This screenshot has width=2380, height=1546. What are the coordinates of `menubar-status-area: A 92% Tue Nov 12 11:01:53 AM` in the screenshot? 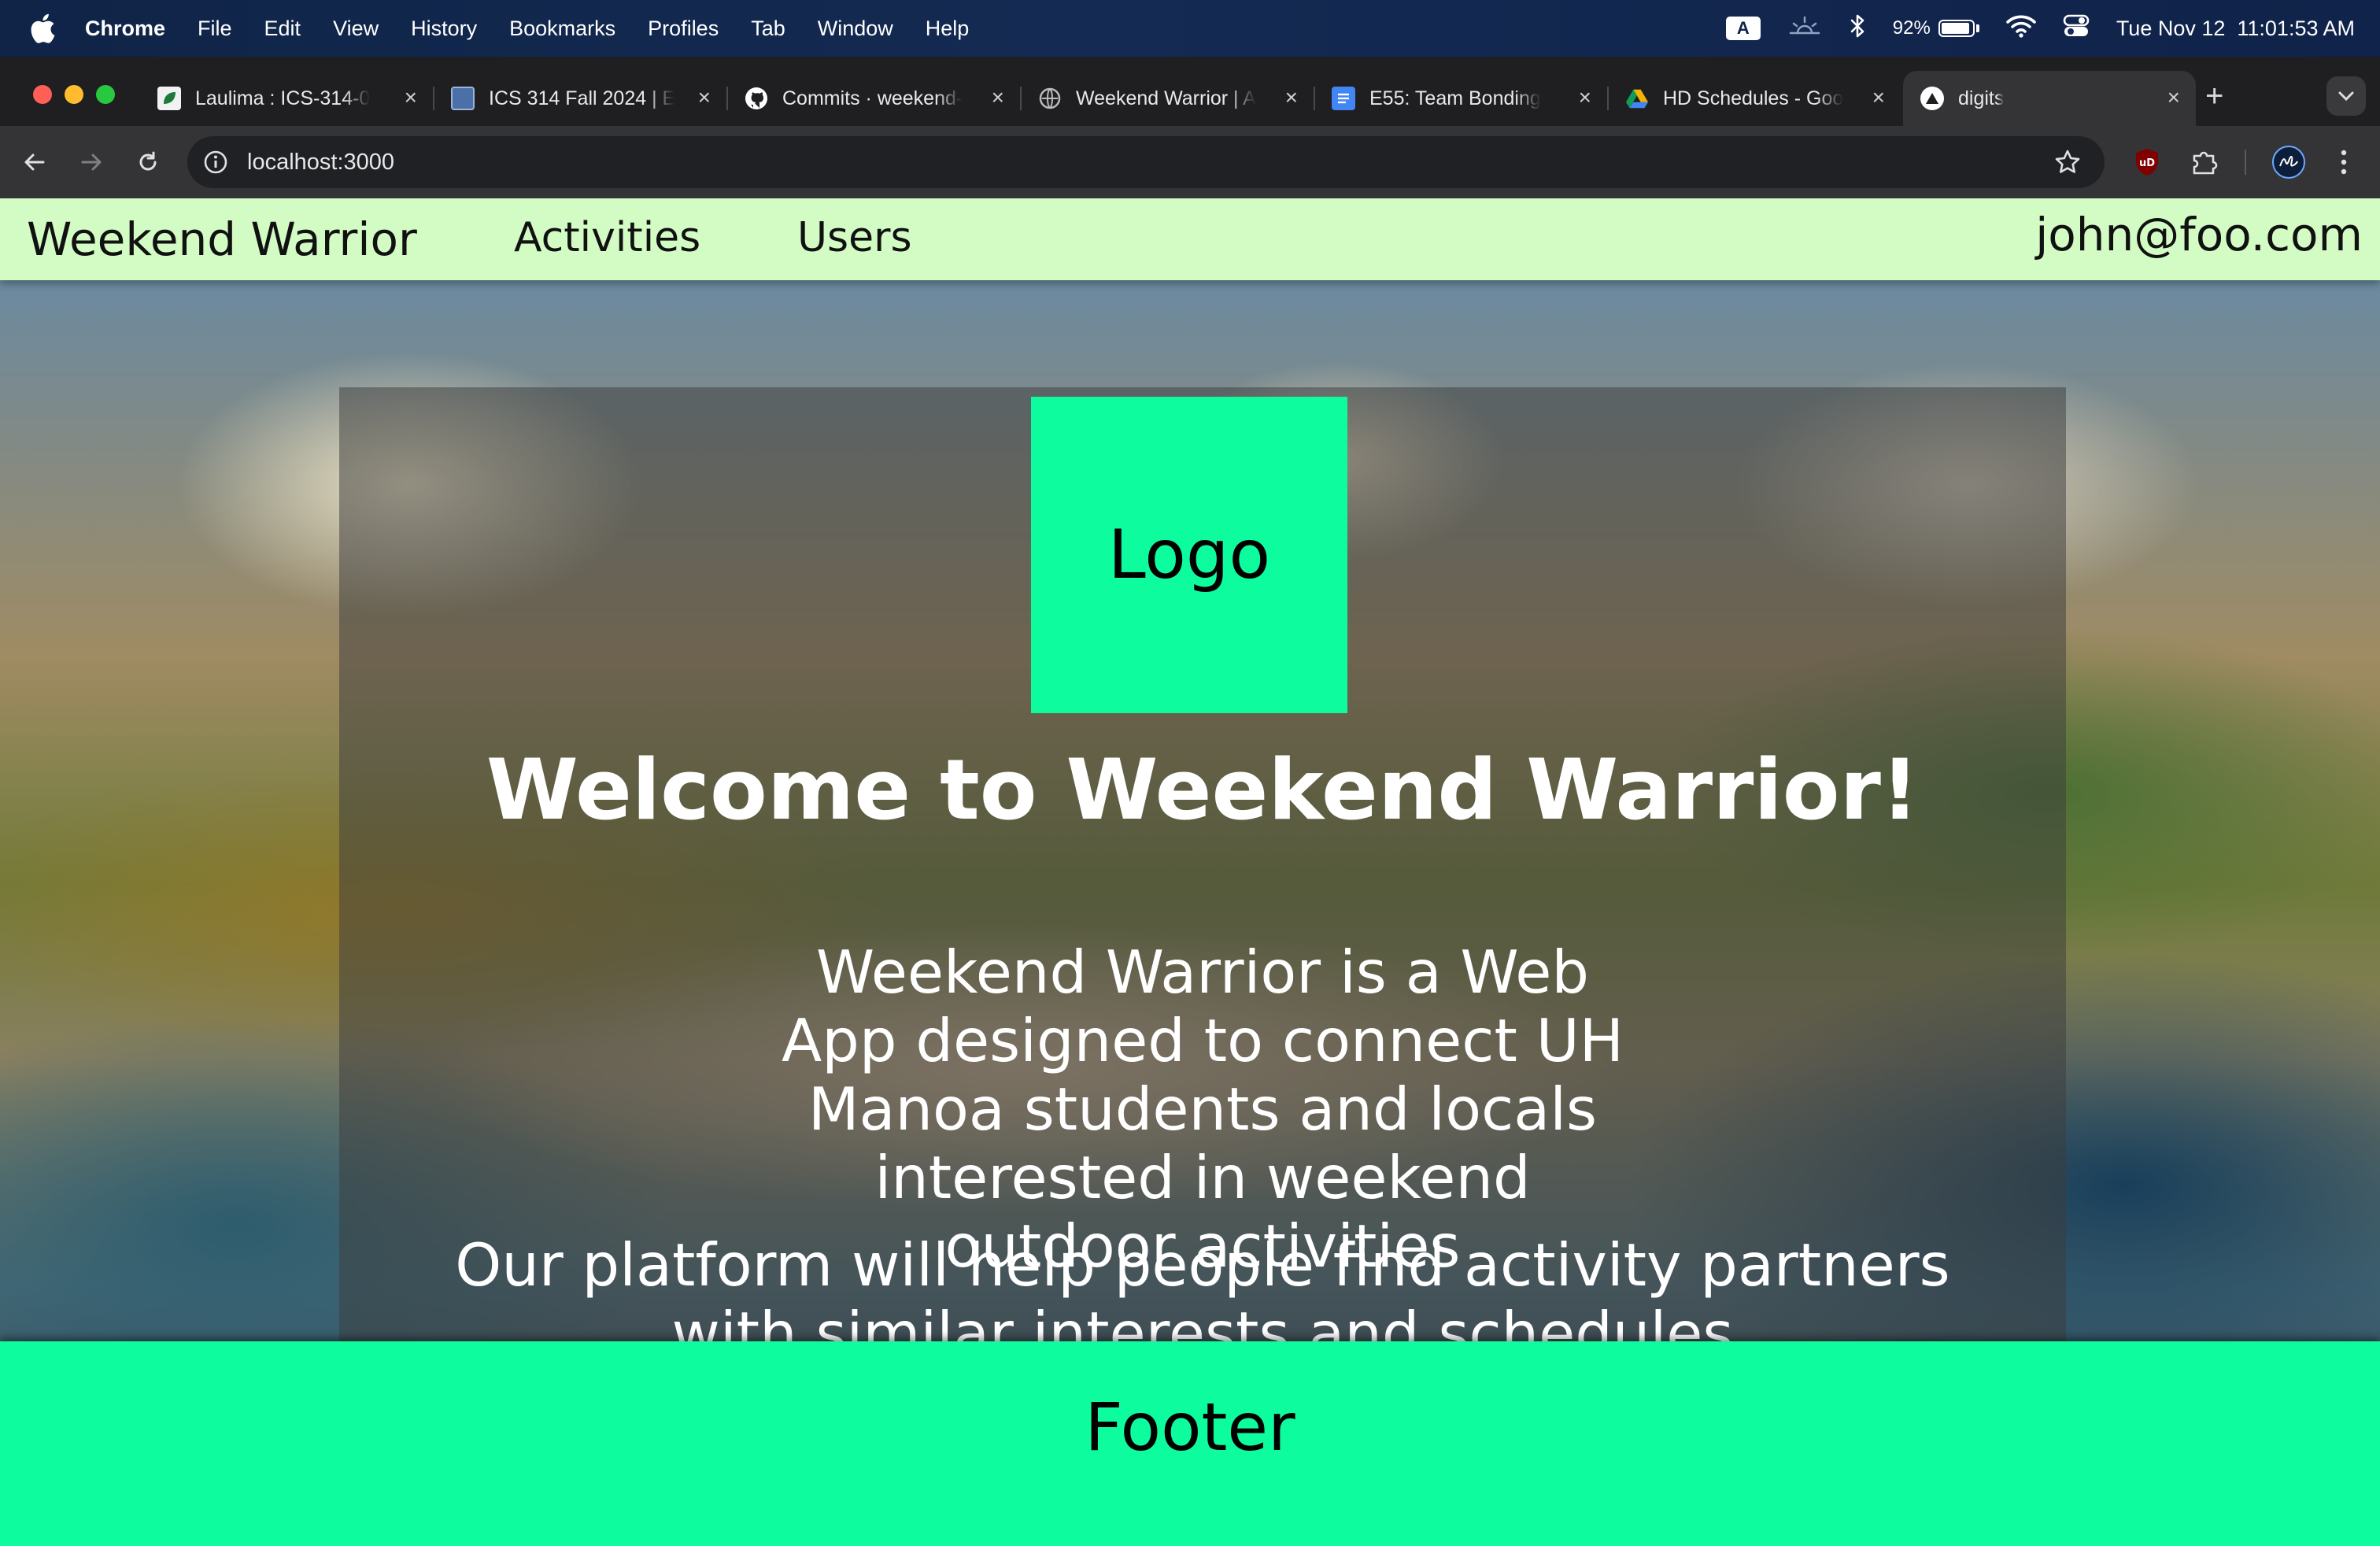 It's located at (2027, 28).